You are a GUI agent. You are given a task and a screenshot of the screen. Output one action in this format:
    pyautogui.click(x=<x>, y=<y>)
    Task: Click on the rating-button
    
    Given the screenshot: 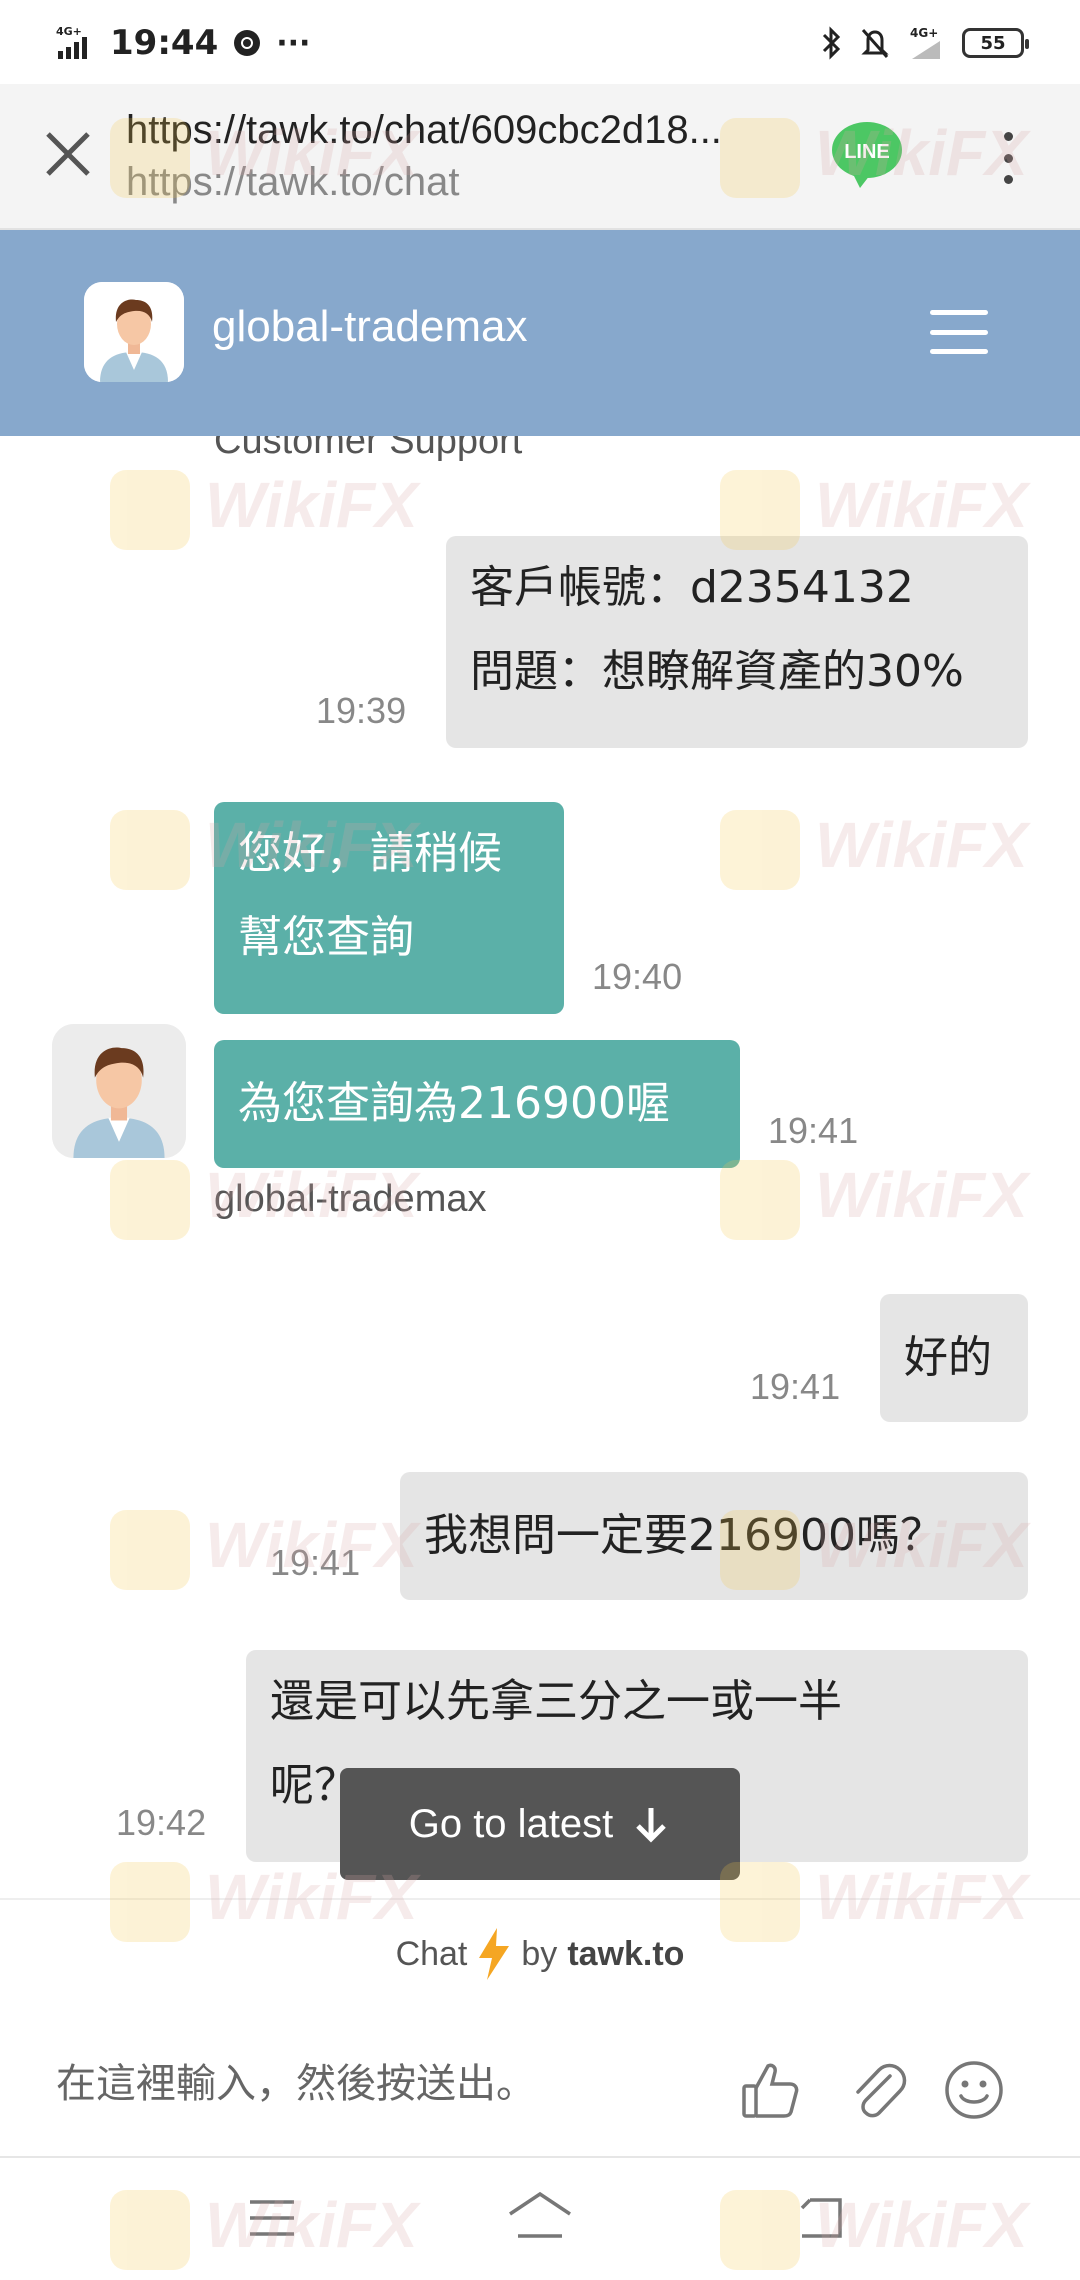 What is the action you would take?
    pyautogui.click(x=770, y=2090)
    